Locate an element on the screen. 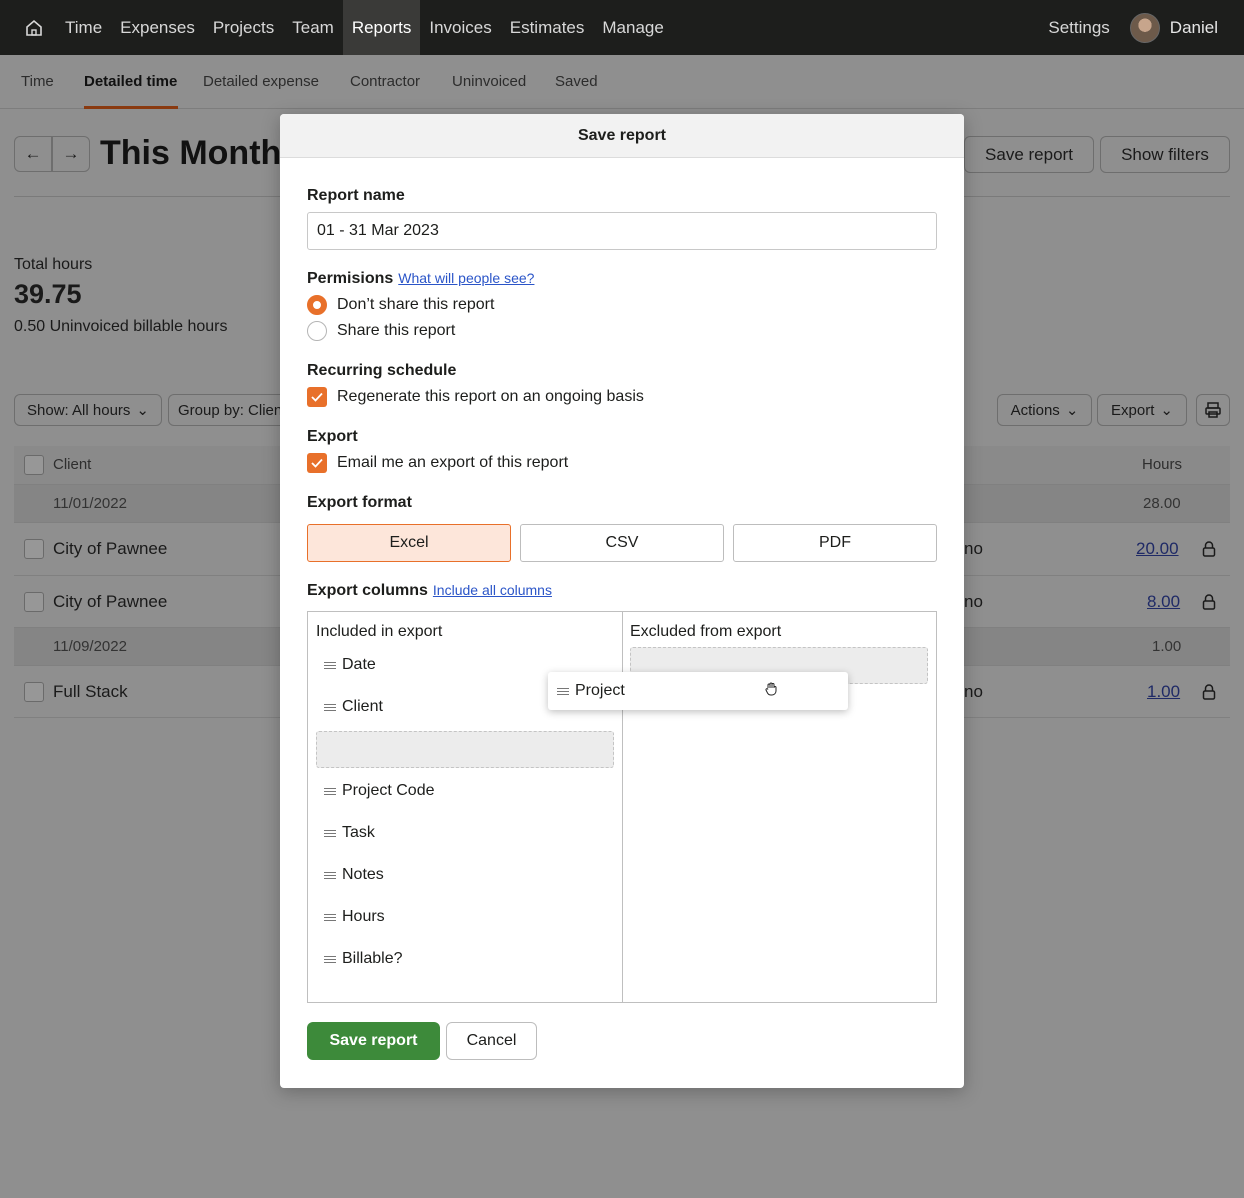 This screenshot has height=1198, width=1244. export-dropdown: Export ⌄ is located at coordinates (1142, 410).